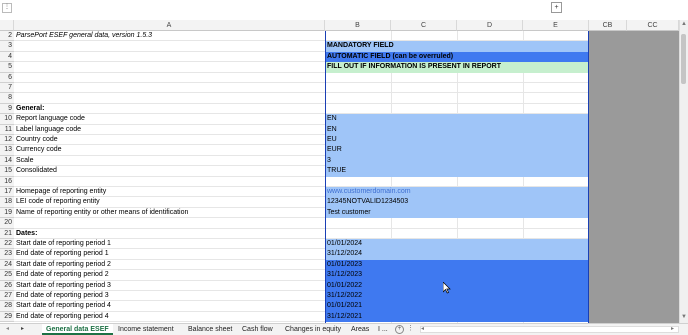 This screenshot has width=688, height=335. What do you see at coordinates (169, 234) in the screenshot?
I see `cell-label: Dates:` at bounding box center [169, 234].